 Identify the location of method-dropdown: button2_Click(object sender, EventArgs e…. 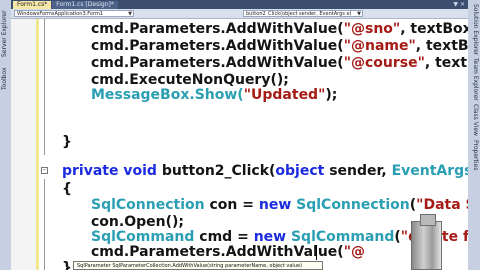
(303, 13).